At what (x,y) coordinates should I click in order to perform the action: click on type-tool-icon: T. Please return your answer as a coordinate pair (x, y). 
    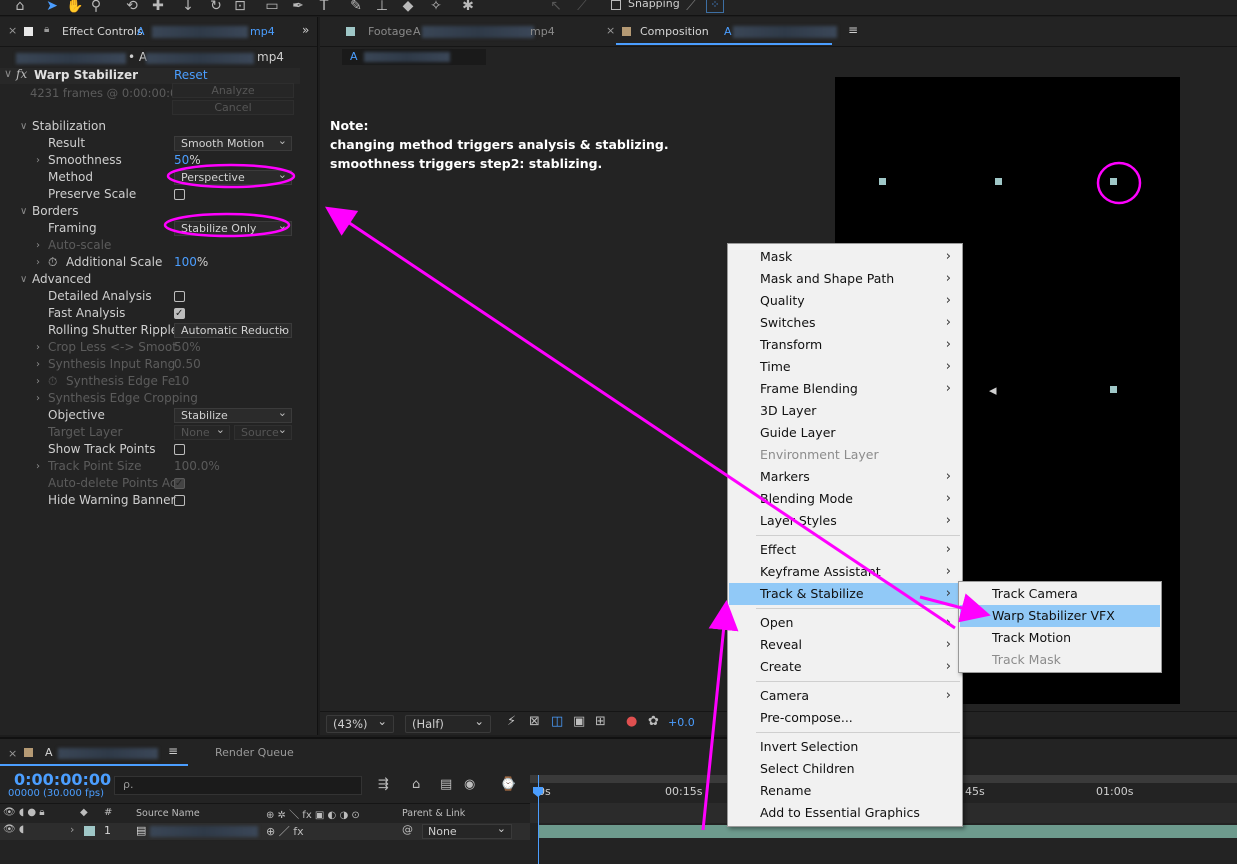
    Looking at the image, I should click on (324, 7).